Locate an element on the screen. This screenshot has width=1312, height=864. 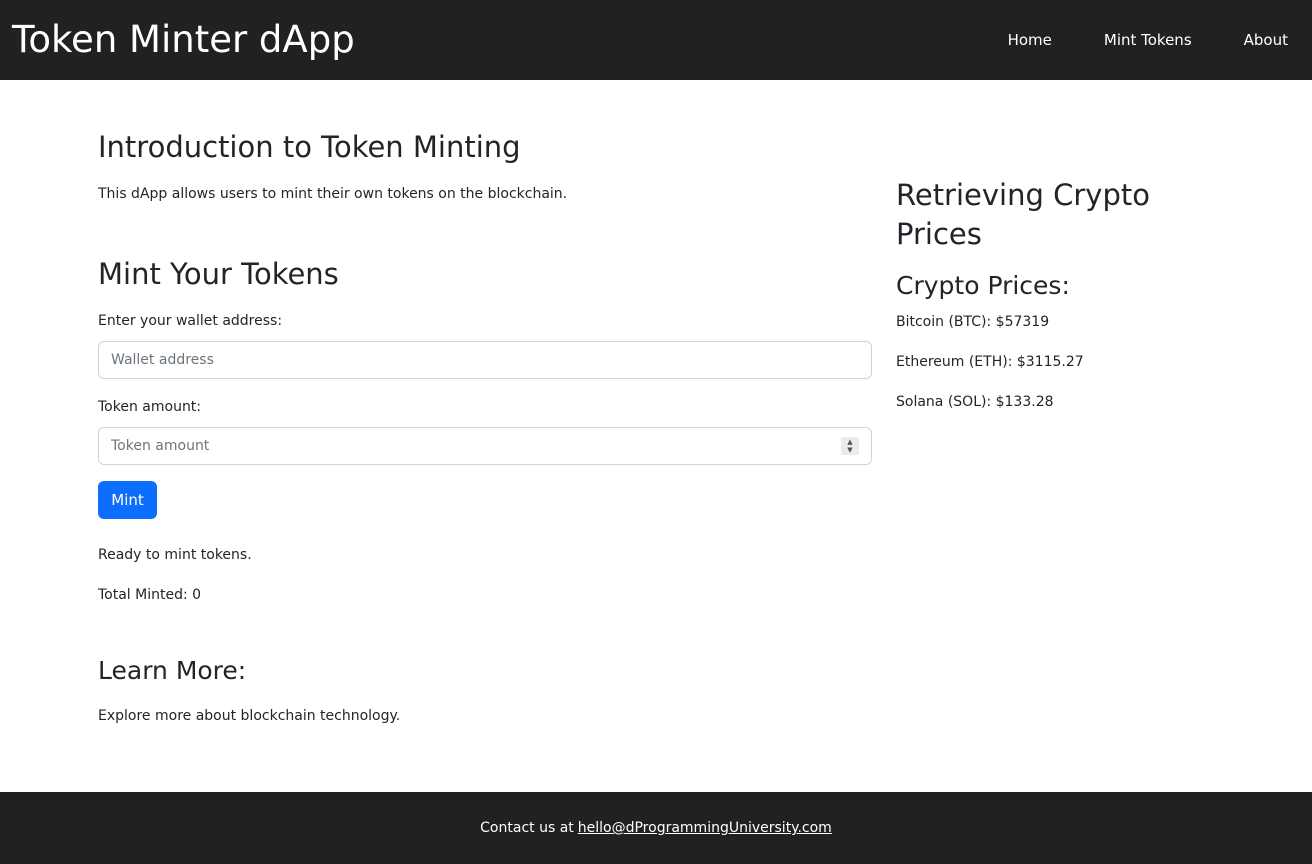
intro-title: Introduction to Token Minting is located at coordinates (309, 147).